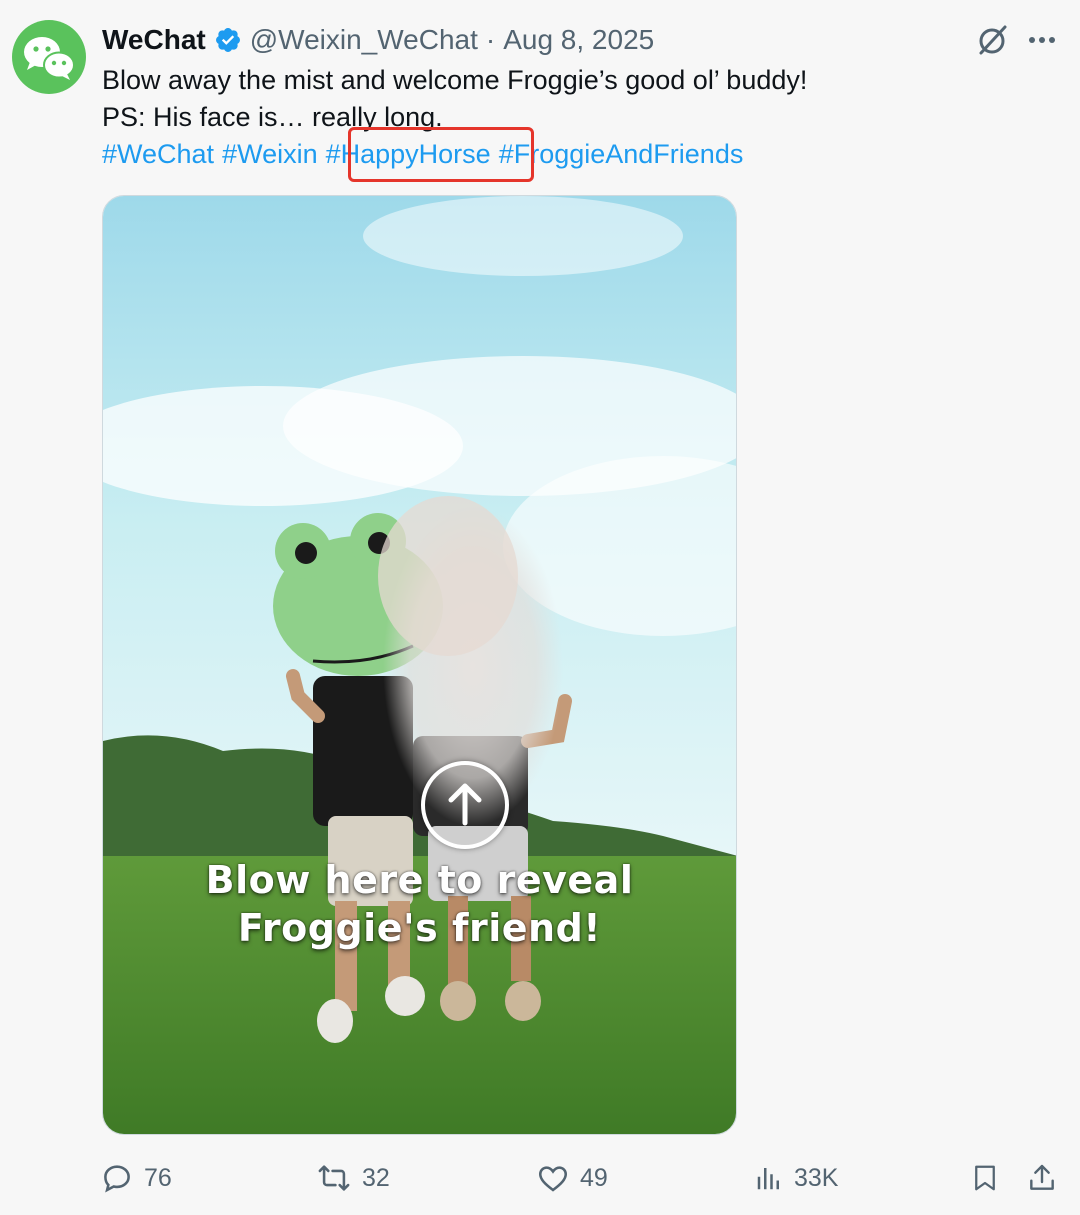 Image resolution: width=1080 pixels, height=1215 pixels. I want to click on tweet-line-2: PS: His face is… really long., so click(272, 117).